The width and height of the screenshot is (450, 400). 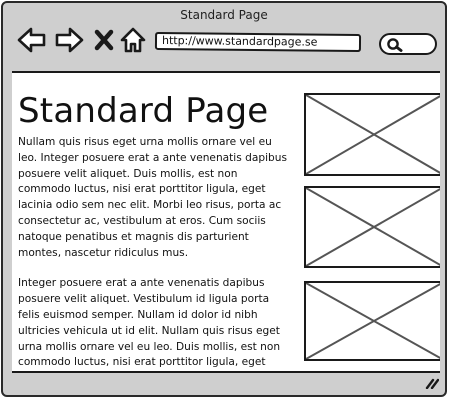 I want to click on home-icon, so click(x=133, y=40).